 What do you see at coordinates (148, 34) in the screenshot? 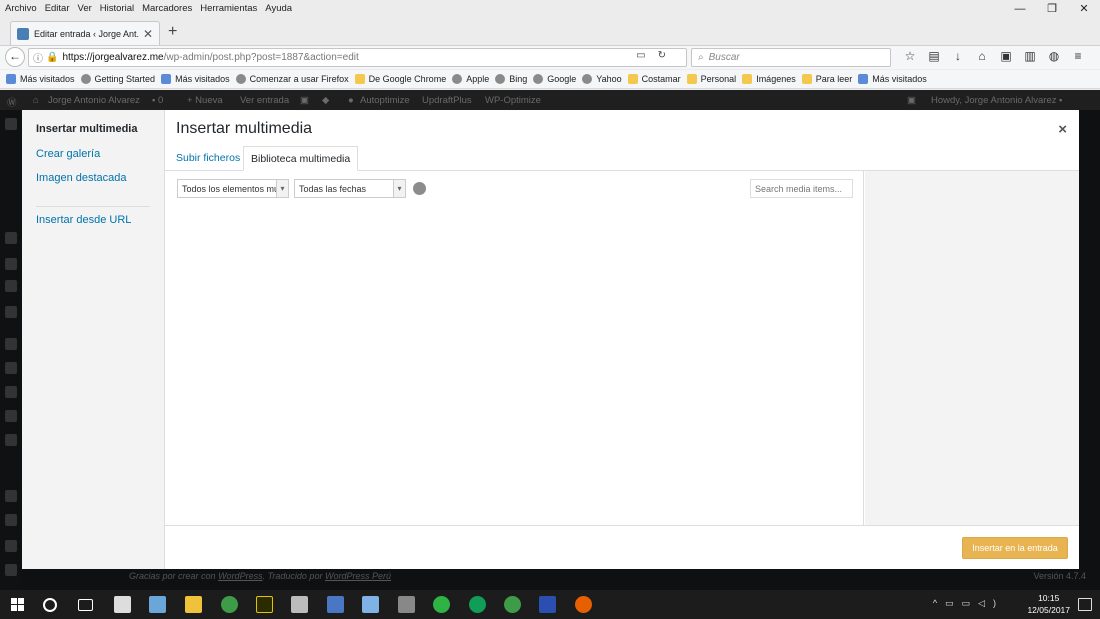
I see `close-tab-icon: ✕` at bounding box center [148, 34].